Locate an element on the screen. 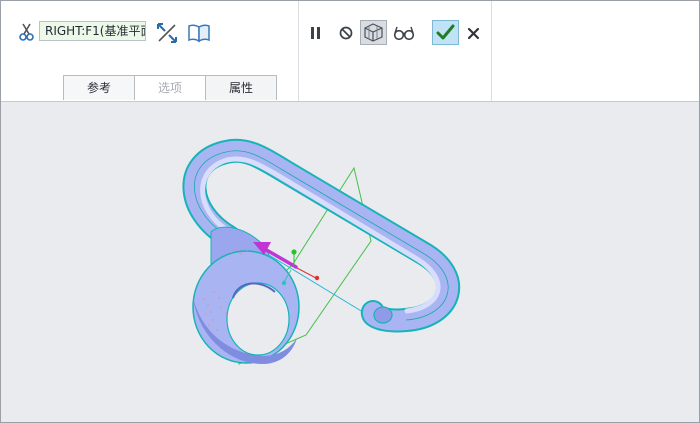  tab-options: 选项 is located at coordinates (170, 87).